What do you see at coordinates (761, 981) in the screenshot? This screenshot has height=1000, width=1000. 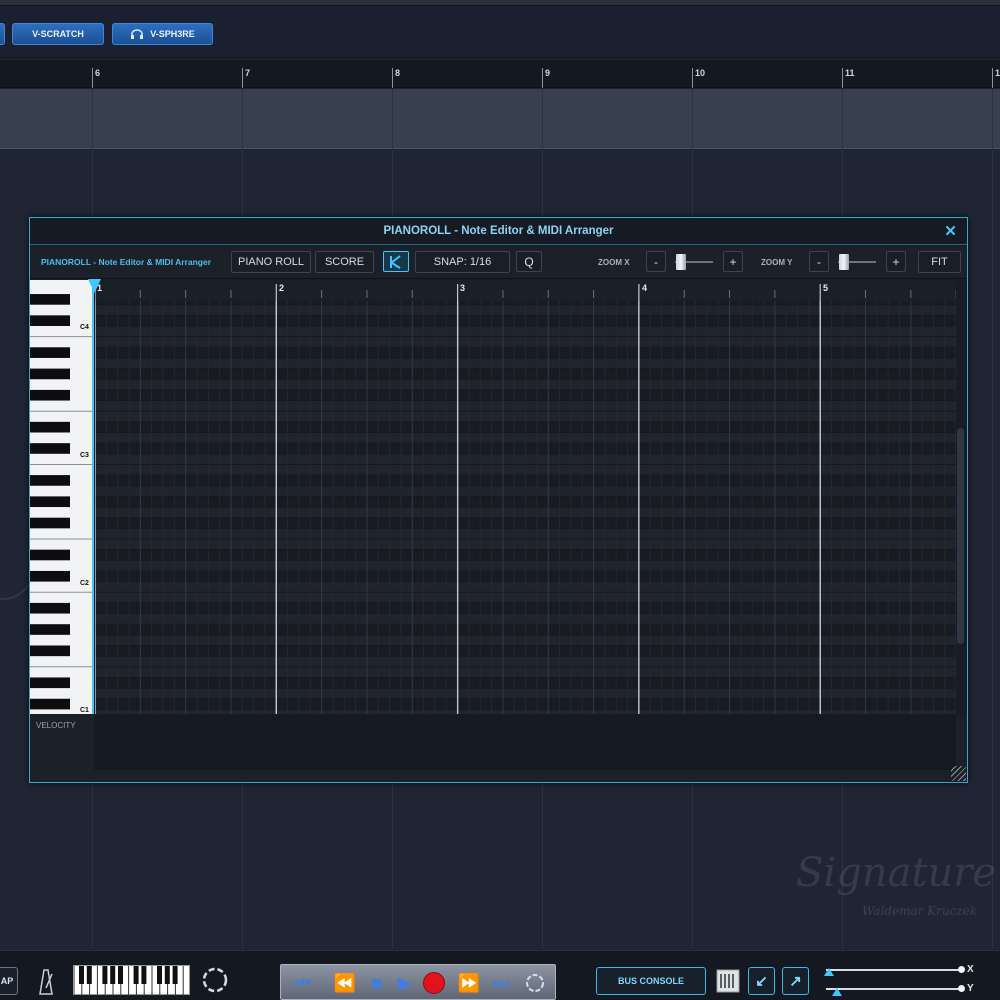 I see `collapse-icon: ↙` at bounding box center [761, 981].